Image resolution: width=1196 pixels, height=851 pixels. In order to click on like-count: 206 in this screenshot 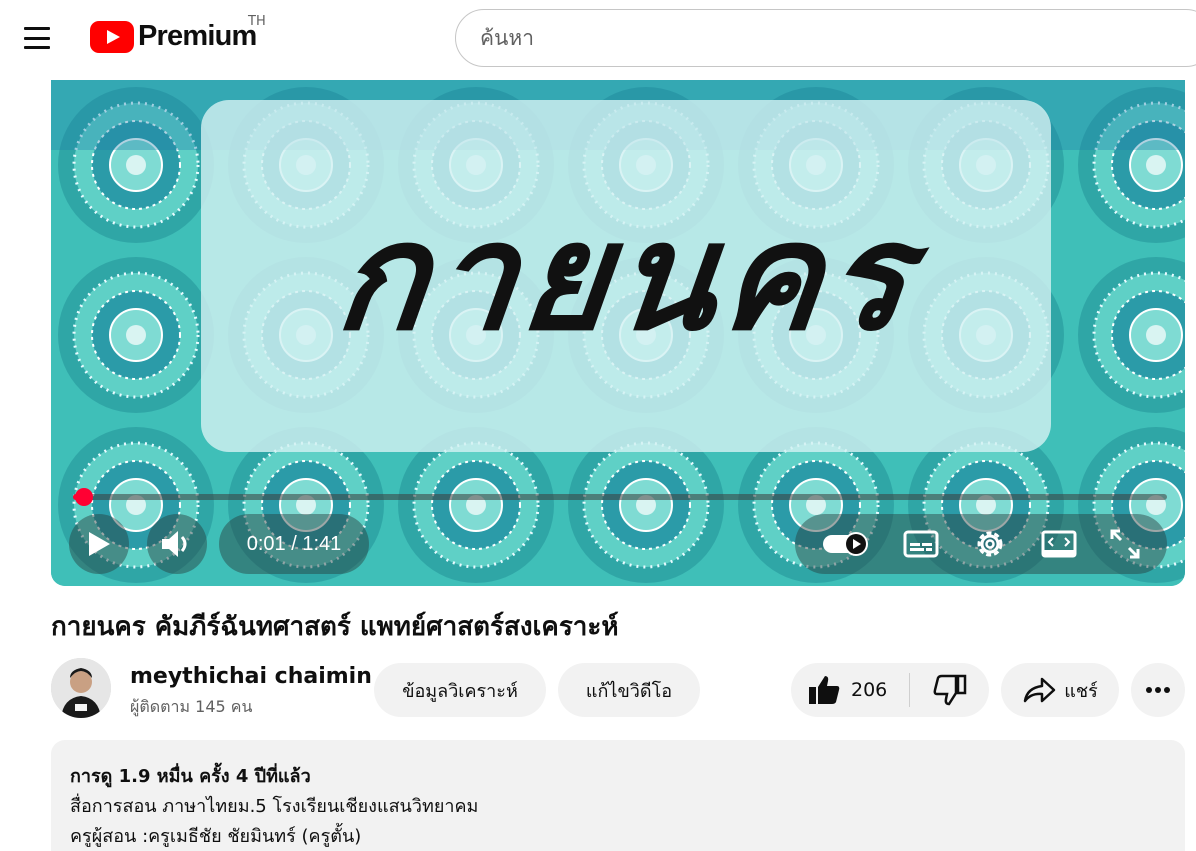, I will do `click(869, 690)`.